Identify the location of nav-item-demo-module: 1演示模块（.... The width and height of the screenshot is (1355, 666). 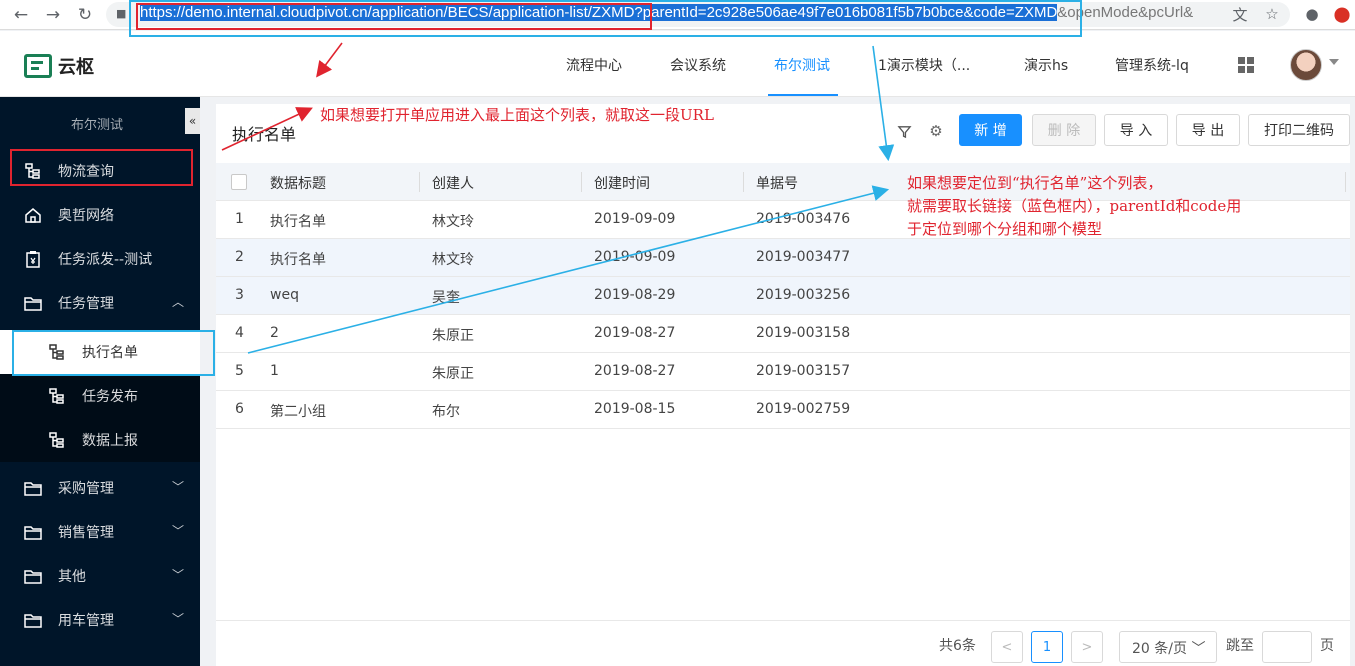
(924, 65).